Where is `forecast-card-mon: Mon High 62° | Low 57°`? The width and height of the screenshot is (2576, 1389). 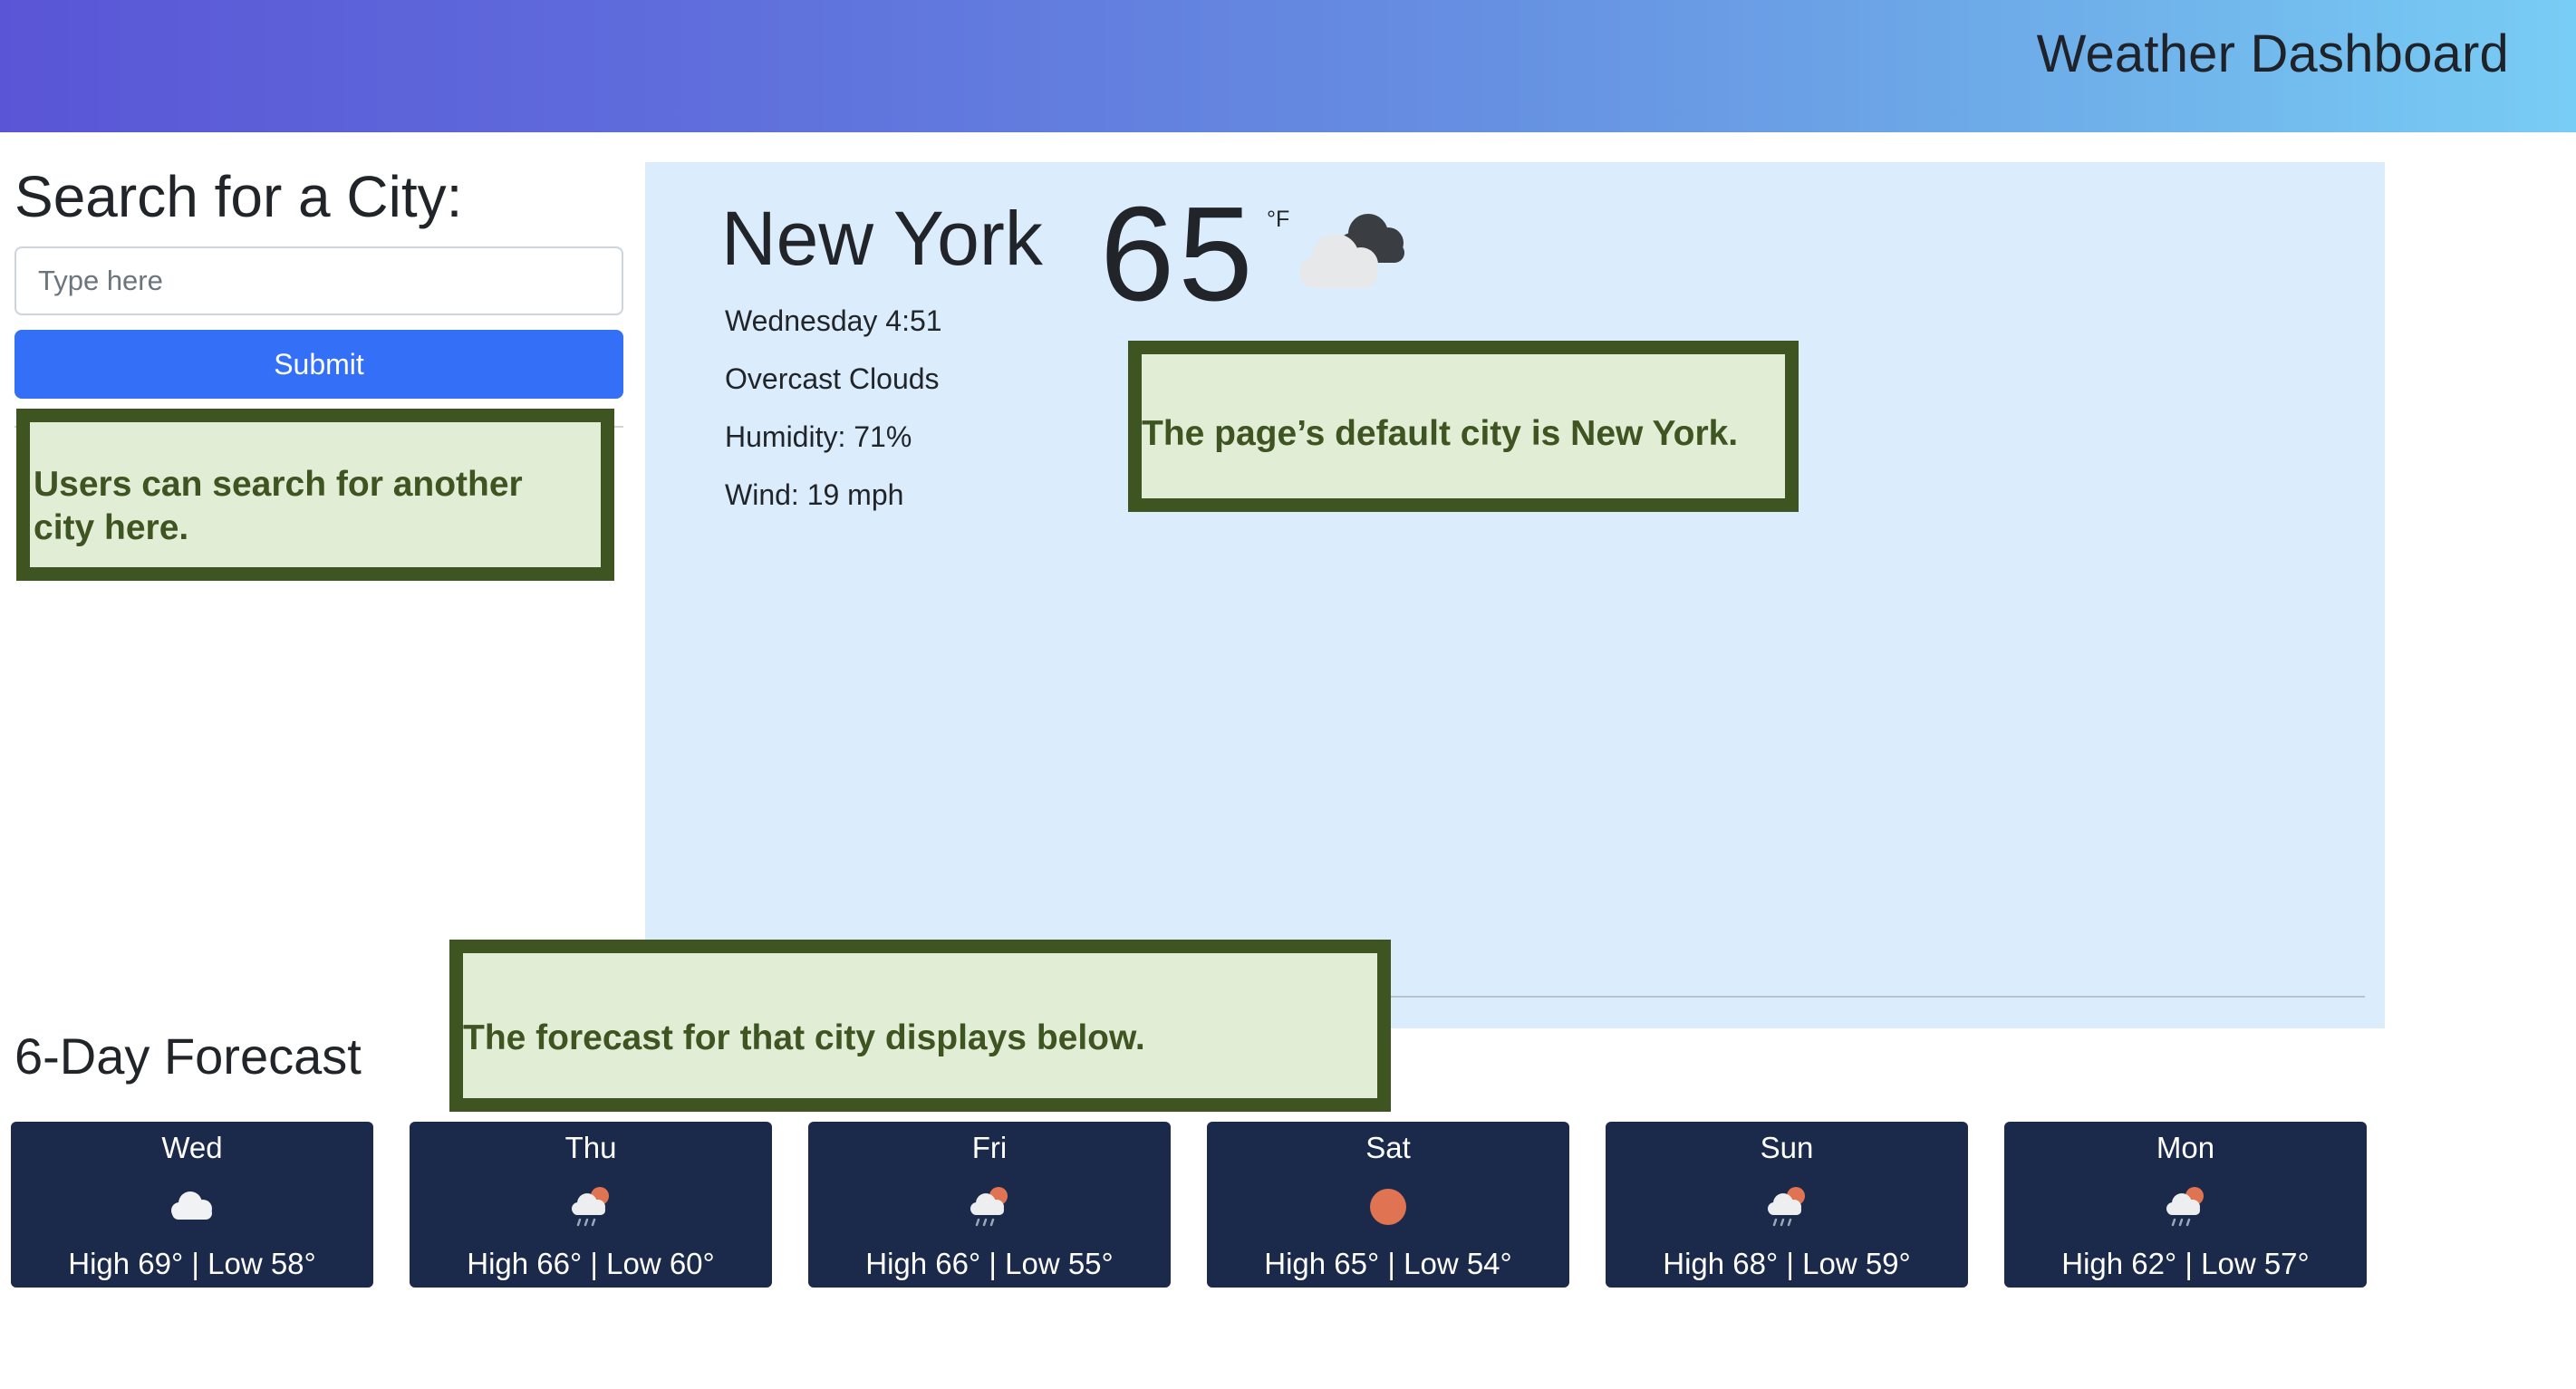 forecast-card-mon: Mon High 62° | Low 57° is located at coordinates (2185, 1205).